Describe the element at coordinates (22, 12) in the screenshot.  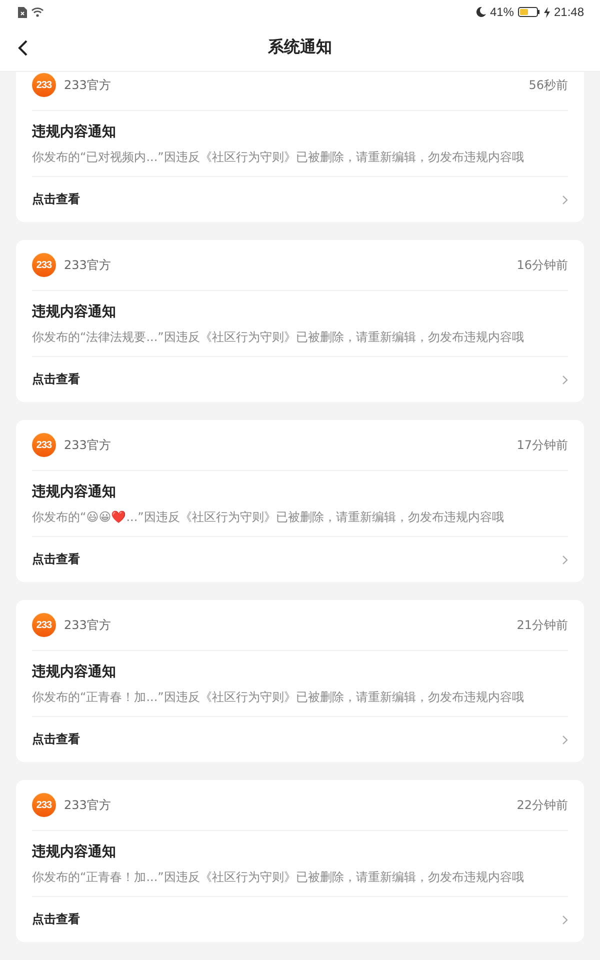
I see `sim-card-icon` at that location.